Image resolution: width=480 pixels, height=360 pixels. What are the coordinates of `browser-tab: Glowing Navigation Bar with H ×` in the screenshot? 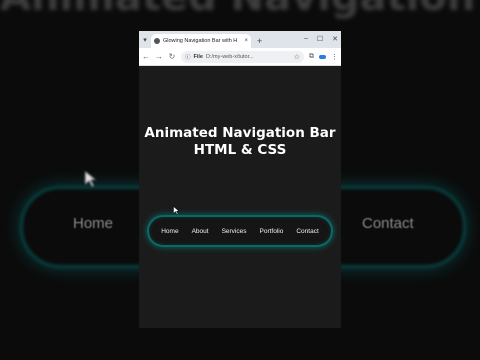 It's located at (201, 41).